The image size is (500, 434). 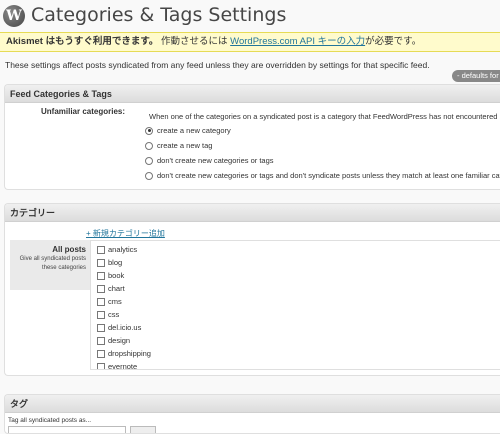 I want to click on add-category-link: + 新規カテゴリー追加, so click(x=125, y=233).